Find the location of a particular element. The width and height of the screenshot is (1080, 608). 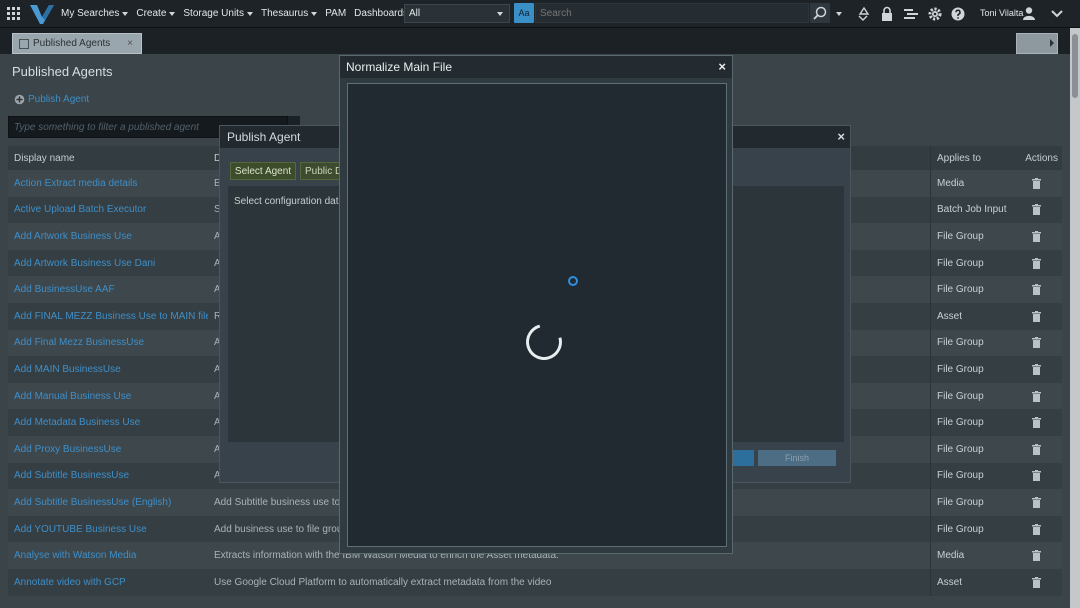

agent-applies-to: Asset is located at coordinates (970, 582).